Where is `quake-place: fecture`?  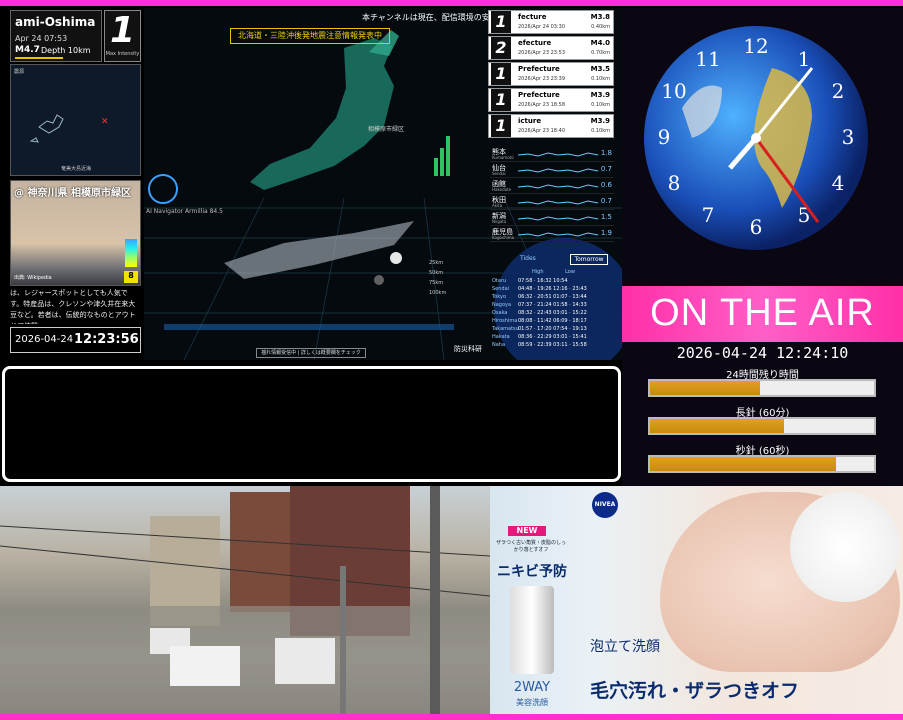
quake-place: fecture is located at coordinates (532, 17).